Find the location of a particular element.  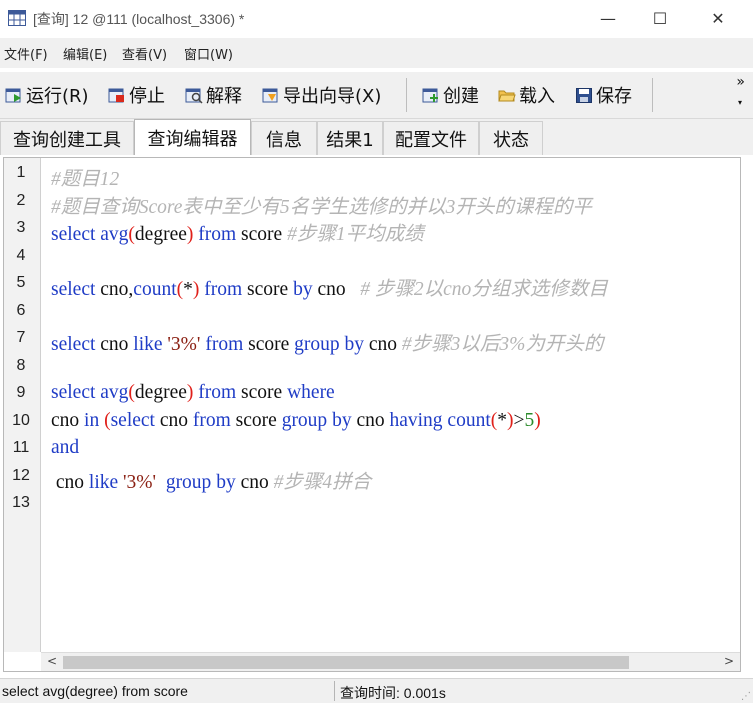

toolbar-separator is located at coordinates (406, 95).